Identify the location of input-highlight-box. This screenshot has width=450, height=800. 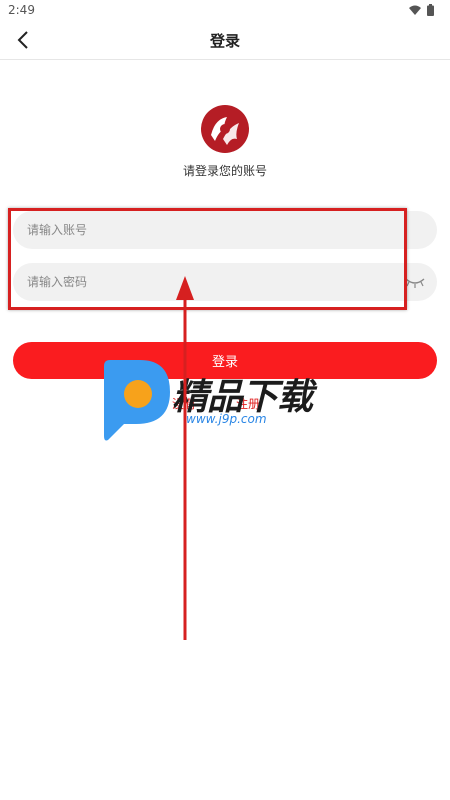
(207, 259).